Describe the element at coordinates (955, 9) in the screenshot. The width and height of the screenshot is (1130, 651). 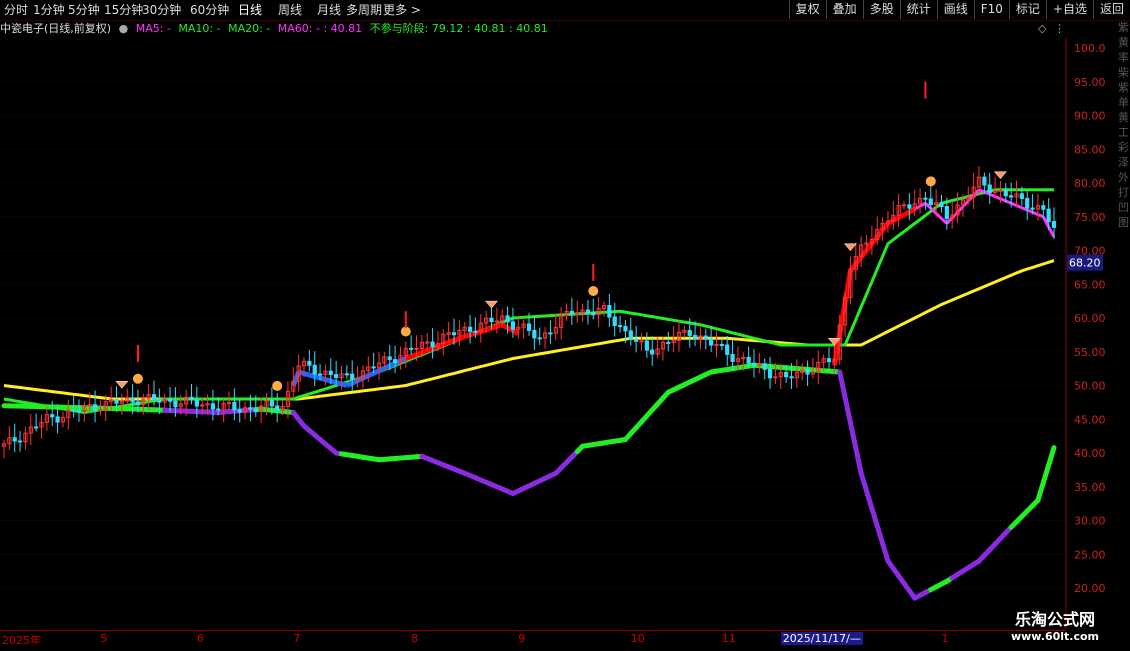
I see `right-button-4: 画线` at that location.